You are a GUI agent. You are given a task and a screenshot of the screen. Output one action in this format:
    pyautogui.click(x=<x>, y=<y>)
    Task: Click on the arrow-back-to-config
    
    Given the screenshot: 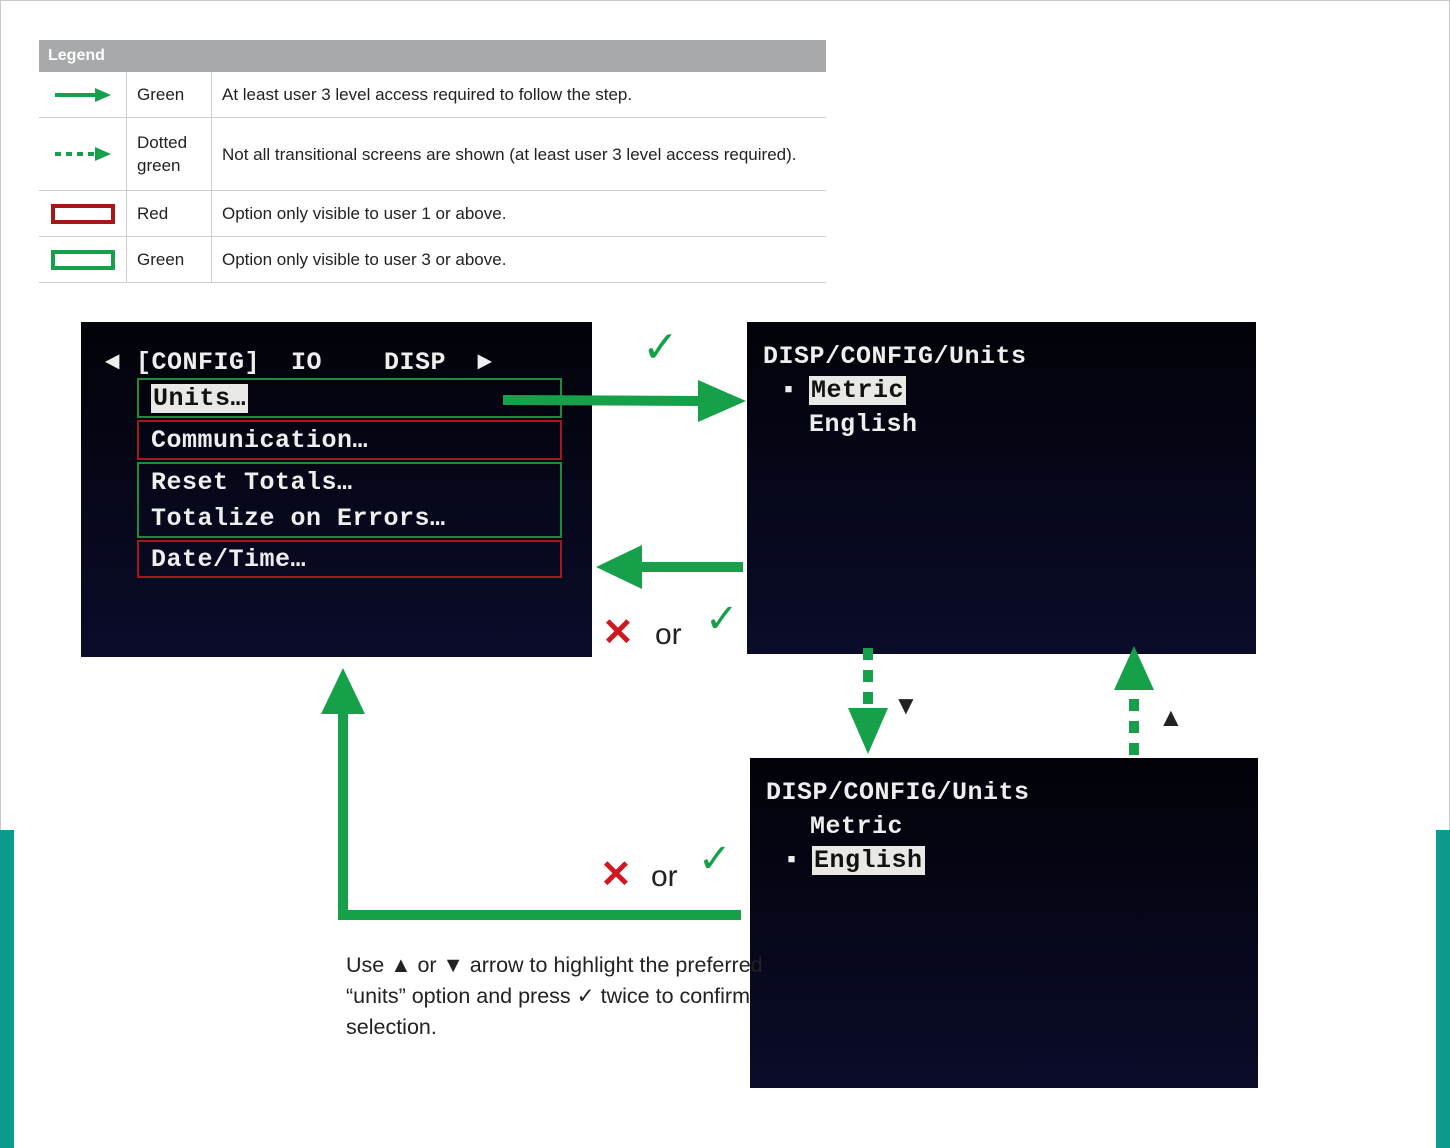 What is the action you would take?
    pyautogui.click(x=669, y=567)
    